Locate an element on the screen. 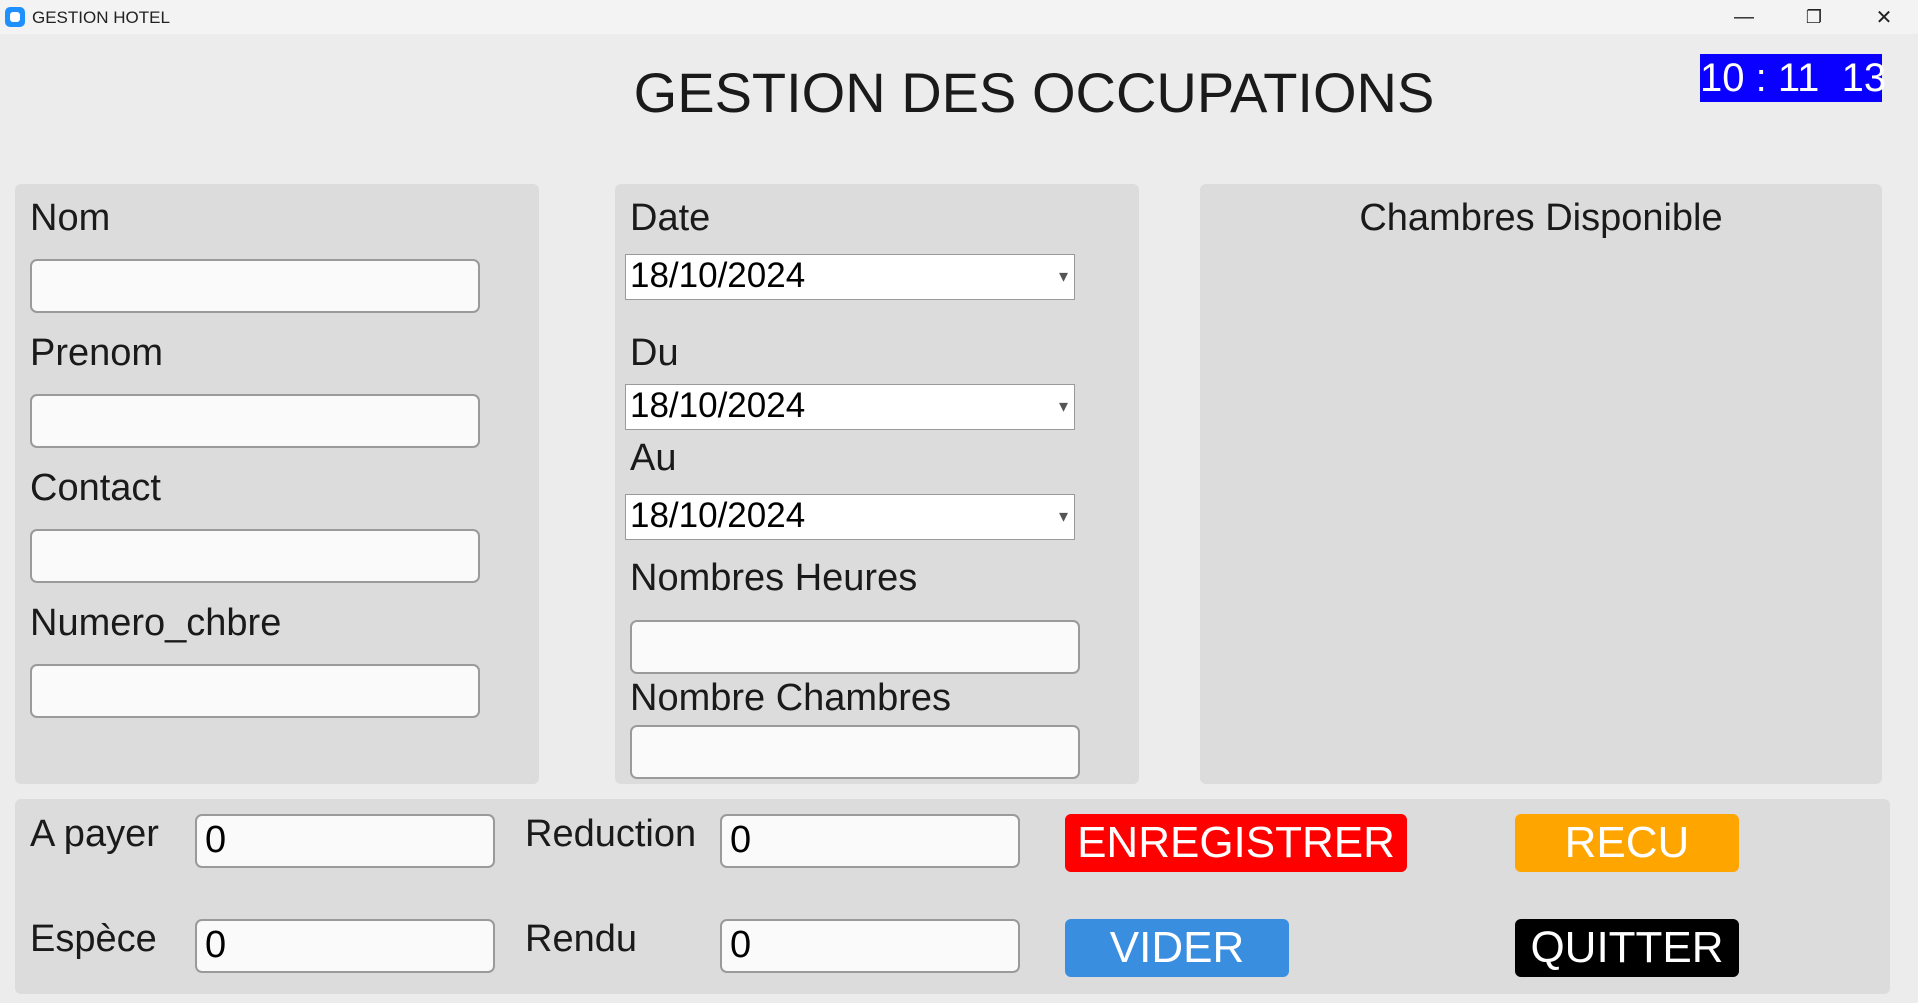 This screenshot has height=1003, width=1918. reduction-input: 0 is located at coordinates (870, 841).